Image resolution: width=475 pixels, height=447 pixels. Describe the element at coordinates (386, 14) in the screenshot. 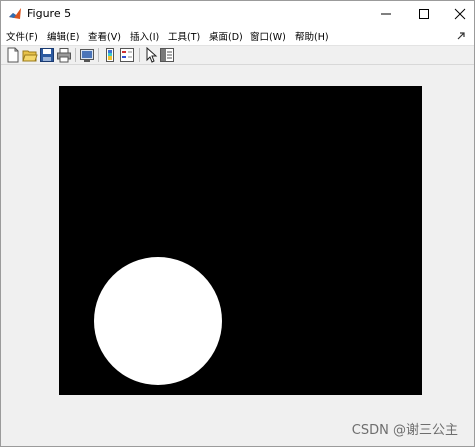

I see `minimize-icon` at that location.